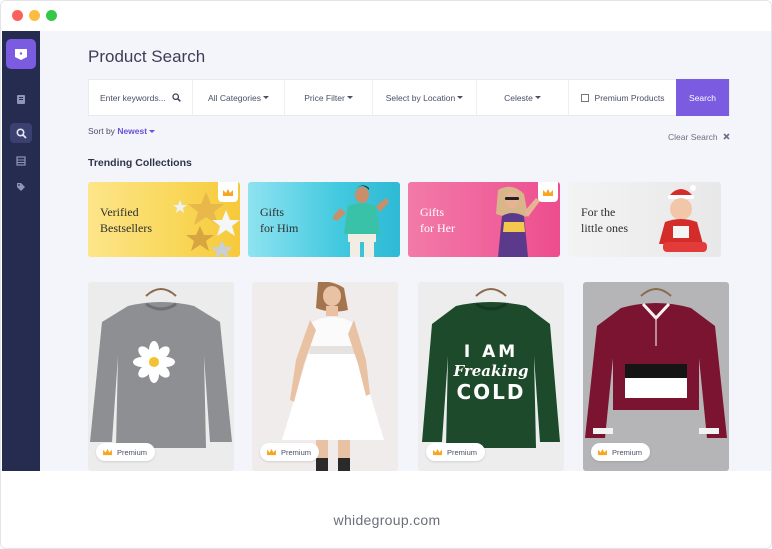 The image size is (772, 549). I want to click on premium-products-label: Premium Products, so click(629, 97).